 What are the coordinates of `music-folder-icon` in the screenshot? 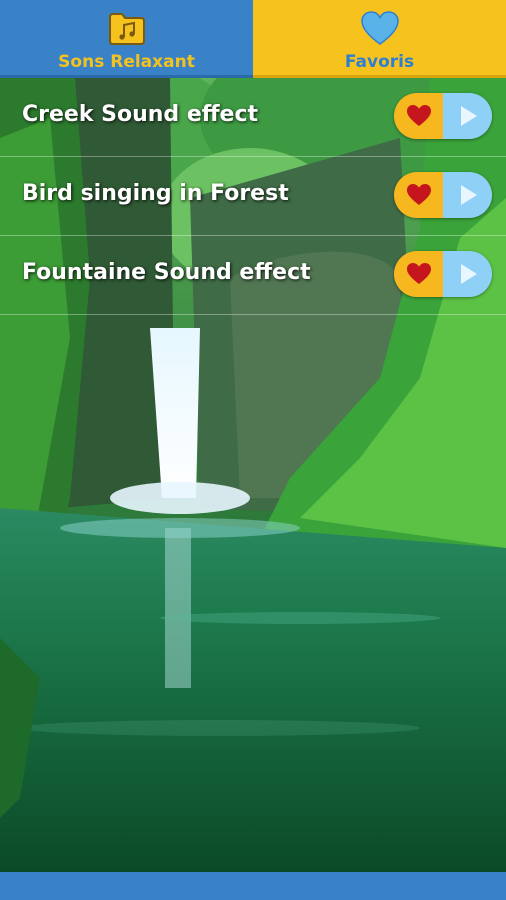 It's located at (127, 28).